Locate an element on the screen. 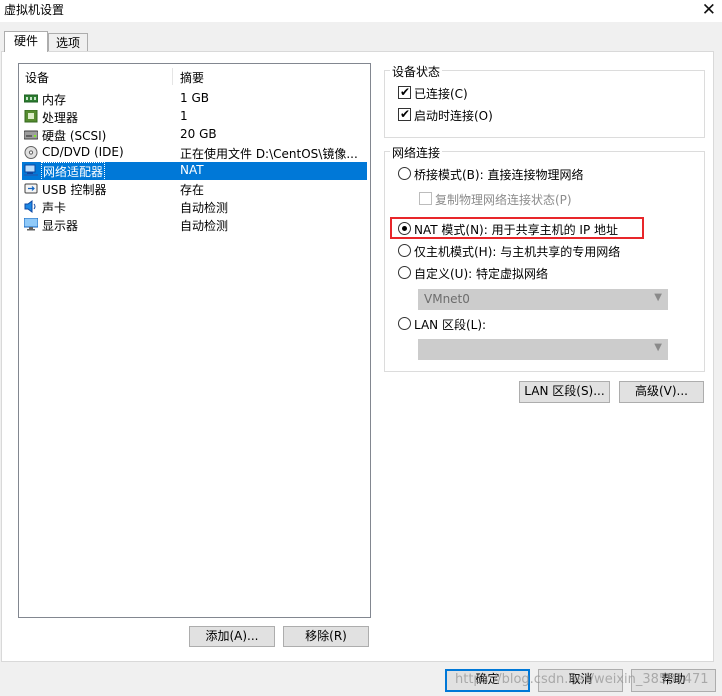 Image resolution: width=722 pixels, height=696 pixels. tab-options-label: 选项 is located at coordinates (67, 43).